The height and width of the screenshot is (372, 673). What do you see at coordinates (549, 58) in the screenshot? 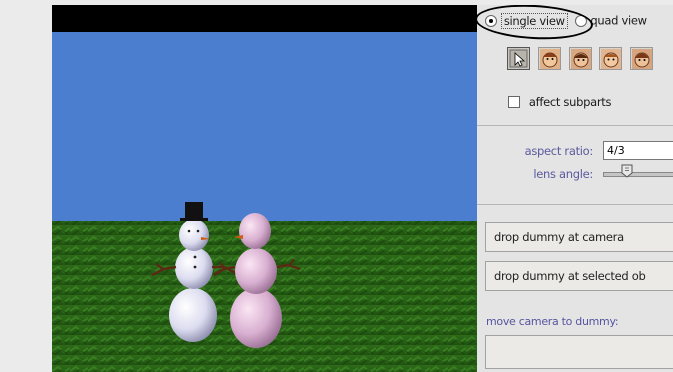
I see `character-face-1-icon` at bounding box center [549, 58].